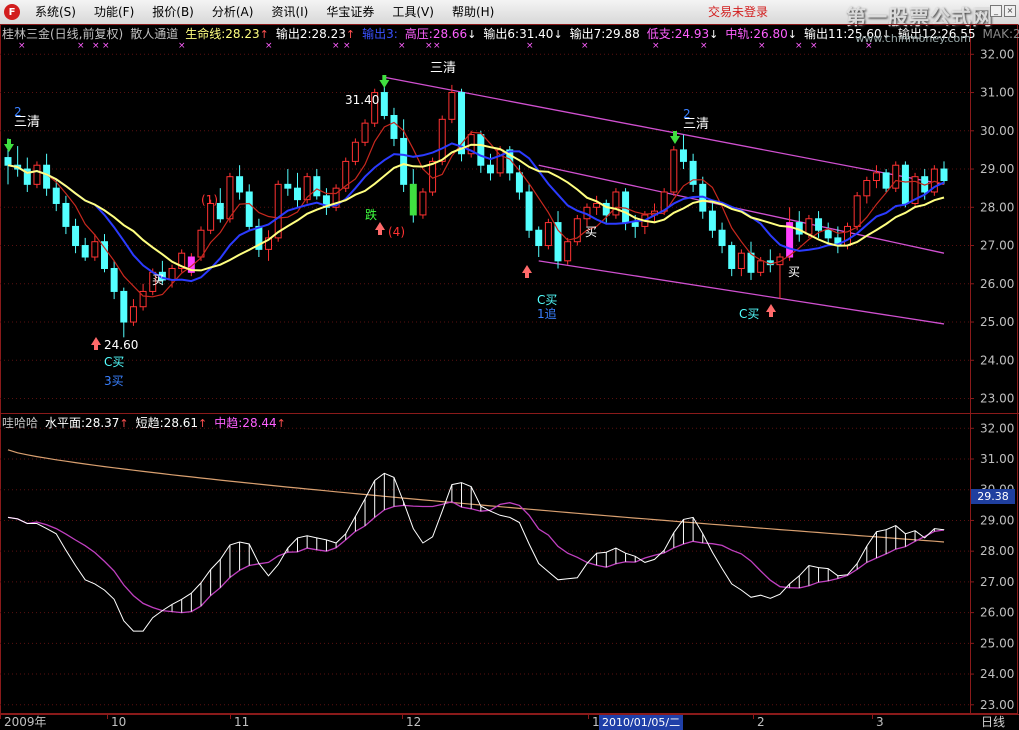 Image resolution: width=1019 pixels, height=730 pixels. I want to click on sub-y-tick-label: 29.00, so click(997, 520).